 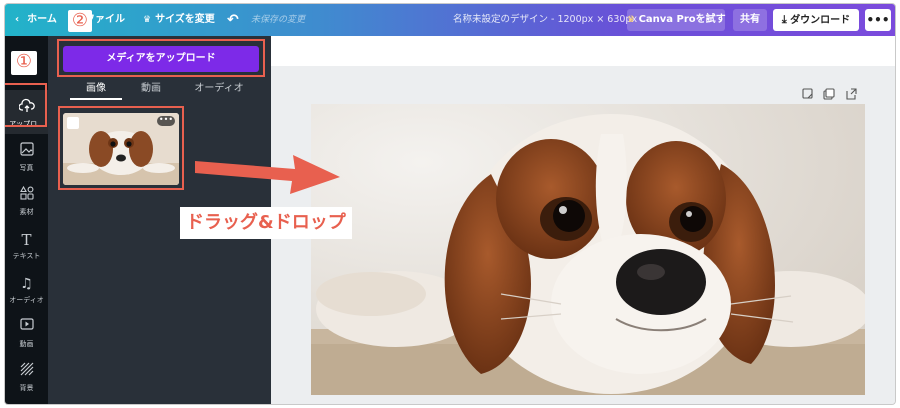 What do you see at coordinates (26, 328) in the screenshot?
I see `video-icon` at bounding box center [26, 328].